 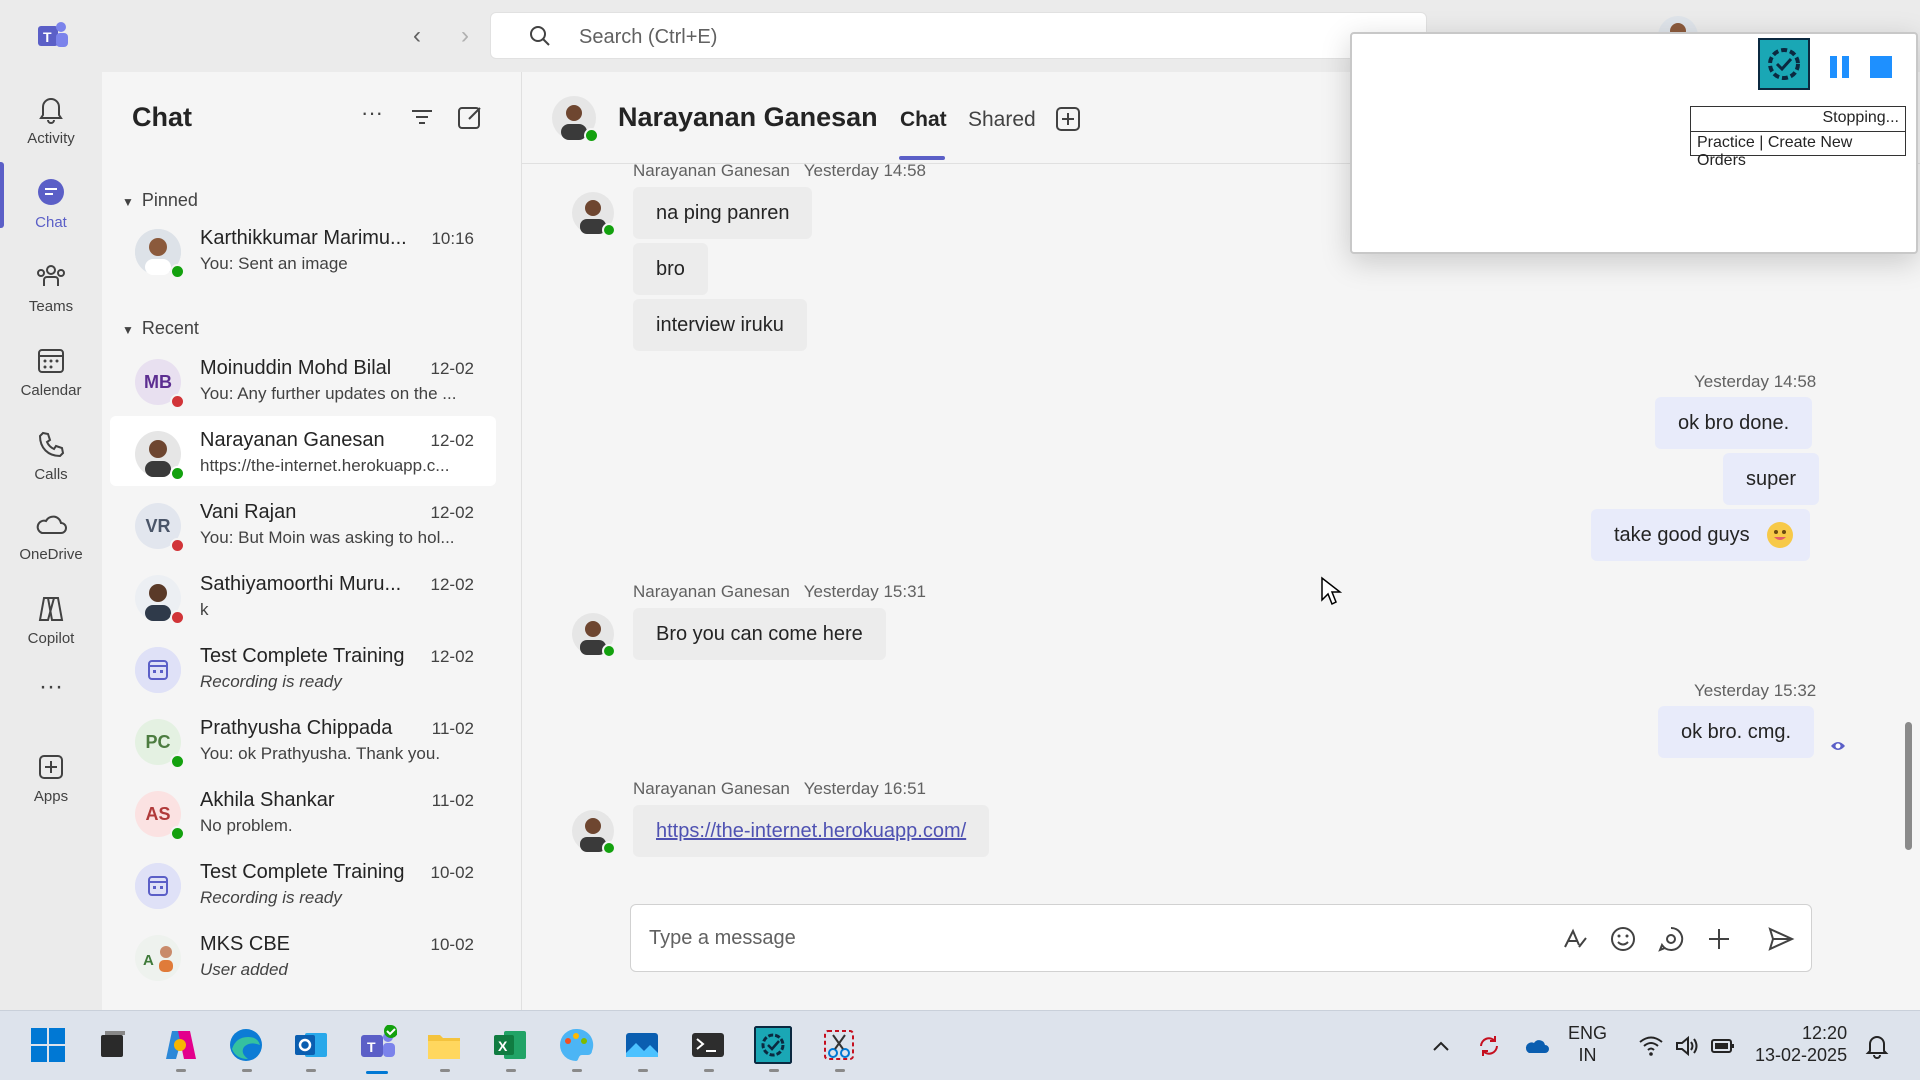 What do you see at coordinates (1723, 1046) in the screenshot?
I see `battery-icon` at bounding box center [1723, 1046].